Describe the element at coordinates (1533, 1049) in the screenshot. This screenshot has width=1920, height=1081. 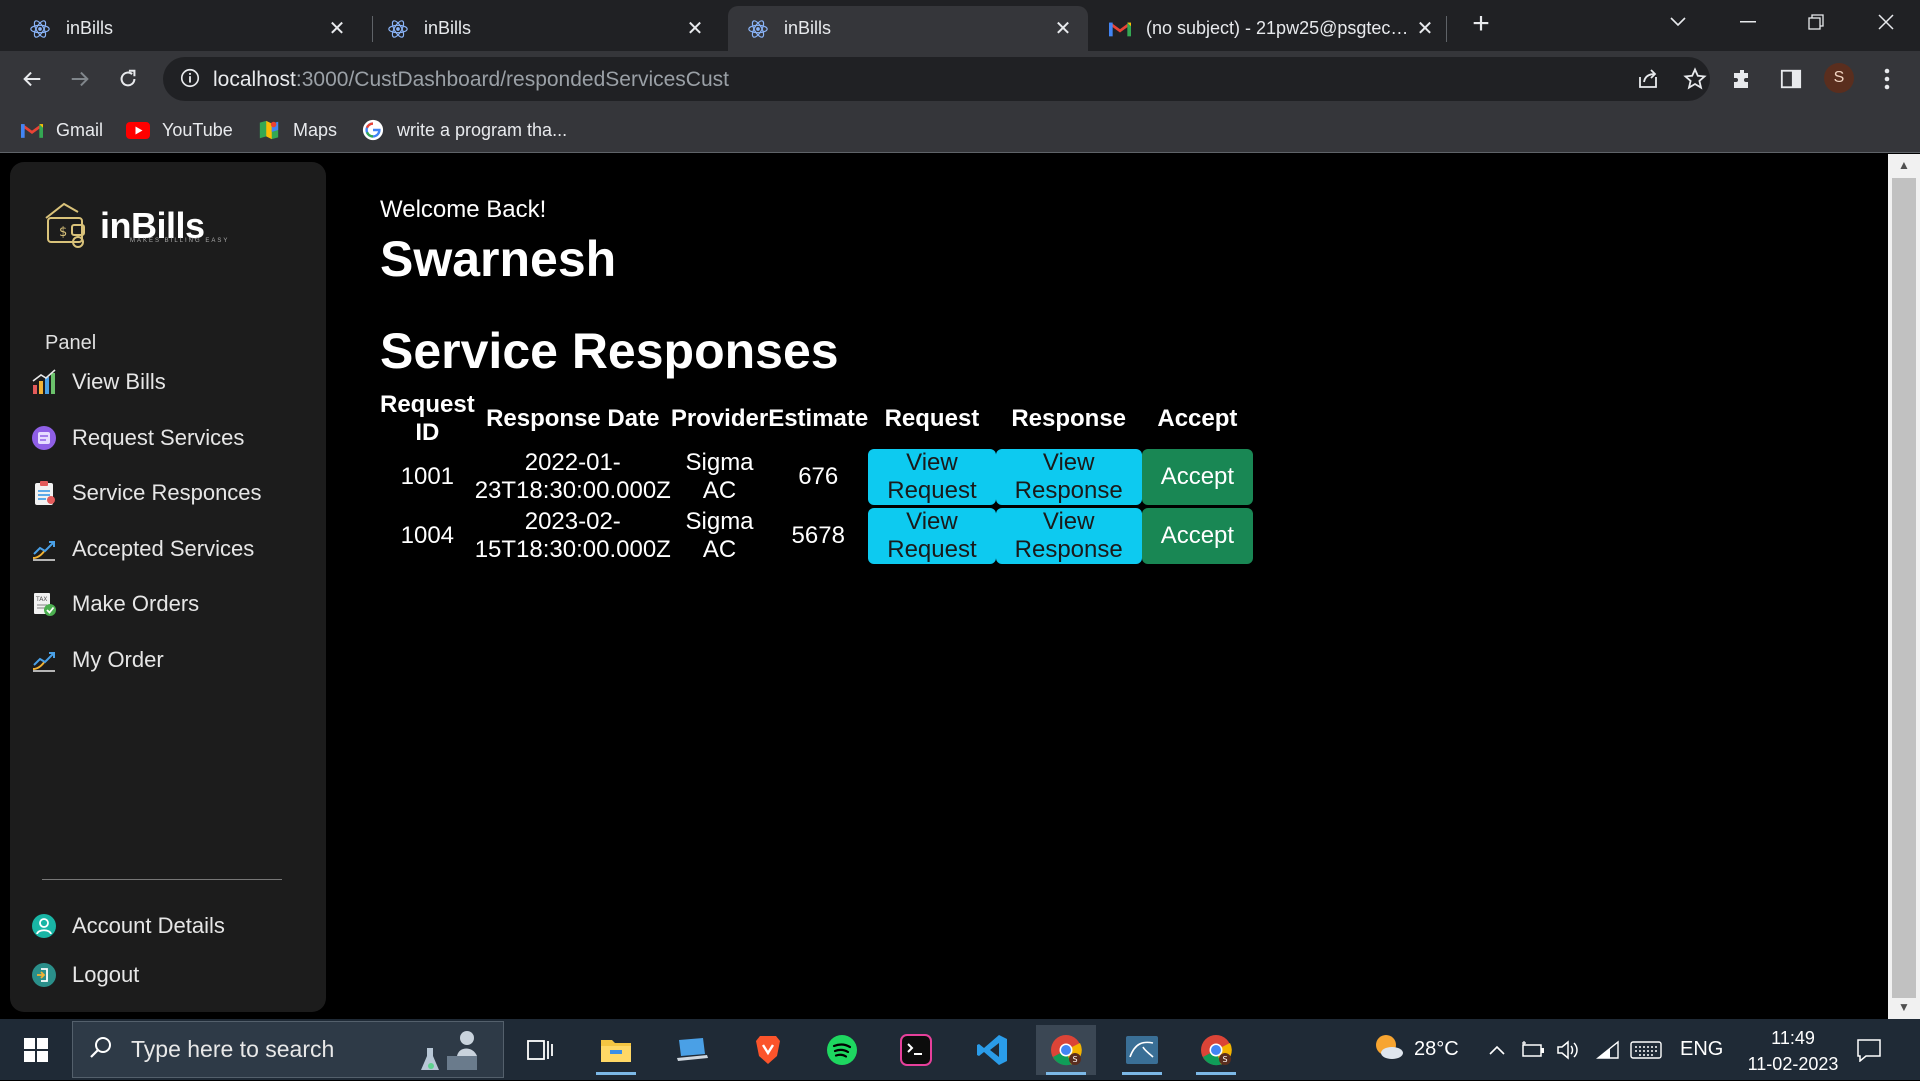
I see `battery-icon` at that location.